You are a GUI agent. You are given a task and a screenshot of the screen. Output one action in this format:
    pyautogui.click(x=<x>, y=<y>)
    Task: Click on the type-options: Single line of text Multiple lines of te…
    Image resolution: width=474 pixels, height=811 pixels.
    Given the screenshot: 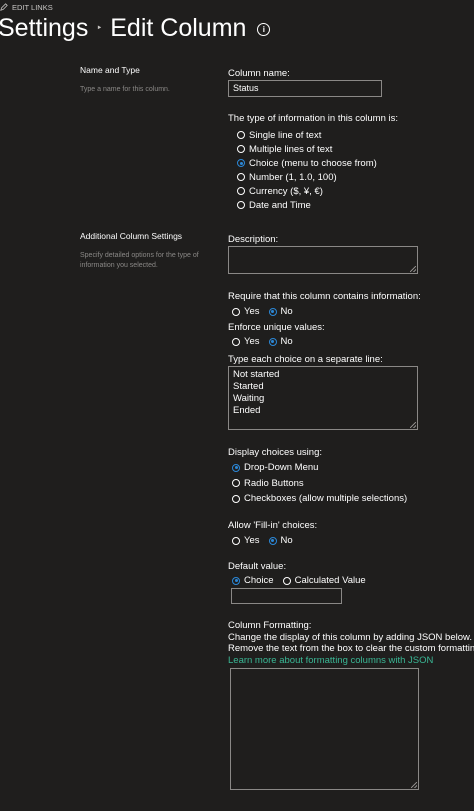 What is the action you would take?
    pyautogui.click(x=307, y=170)
    